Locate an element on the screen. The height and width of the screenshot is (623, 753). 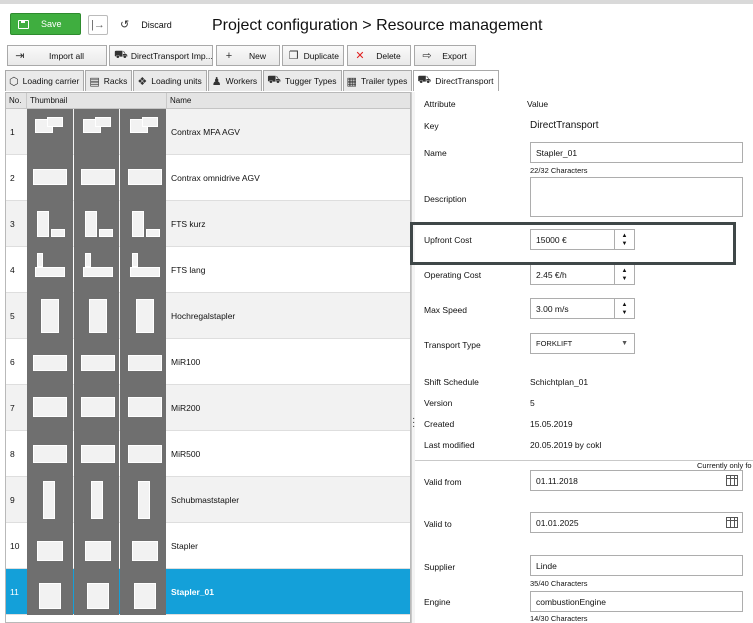
undo-icon: ↺ is located at coordinates (125, 25).